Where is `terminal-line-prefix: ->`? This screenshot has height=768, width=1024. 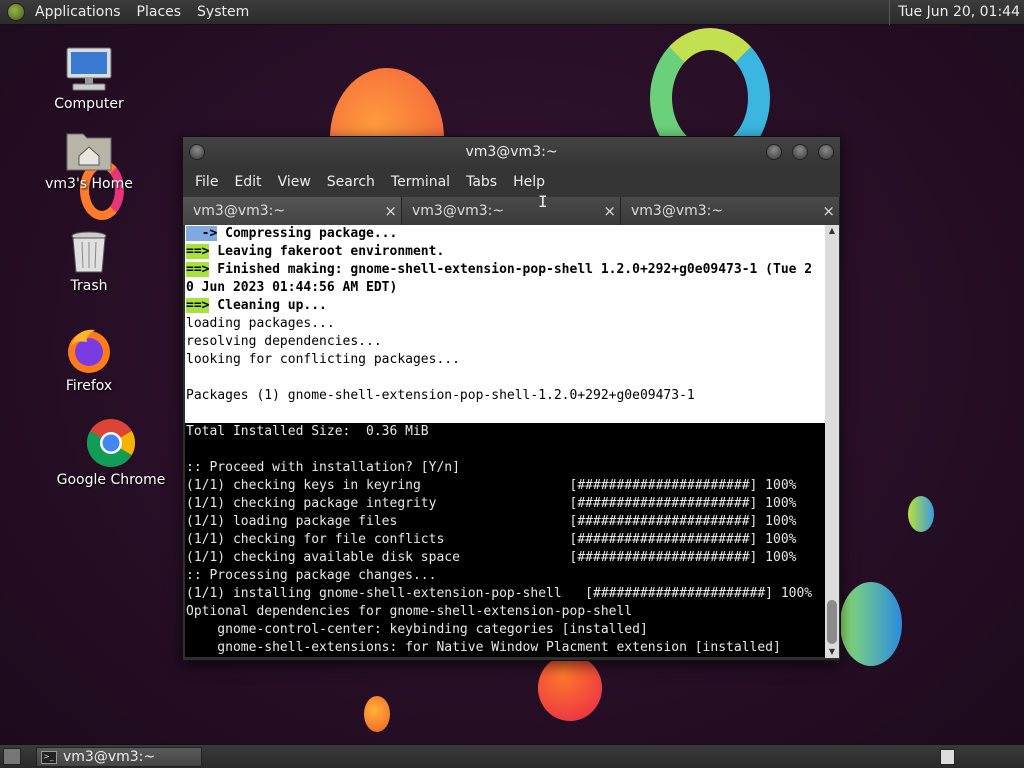
terminal-line-prefix: -> is located at coordinates (202, 233).